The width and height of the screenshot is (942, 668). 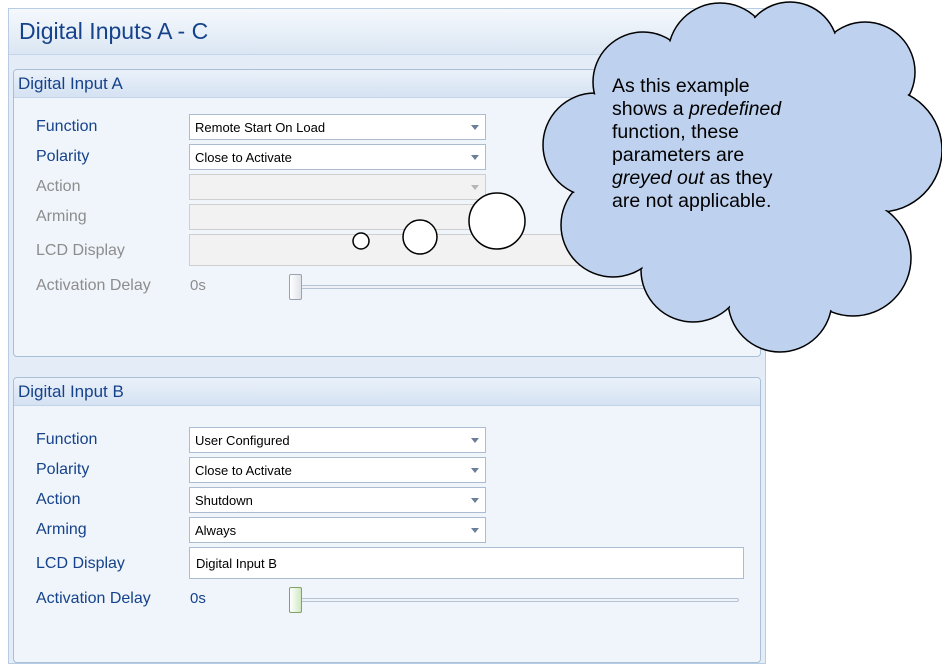 I want to click on lcd-display-input: Digital Input B, so click(x=466, y=563).